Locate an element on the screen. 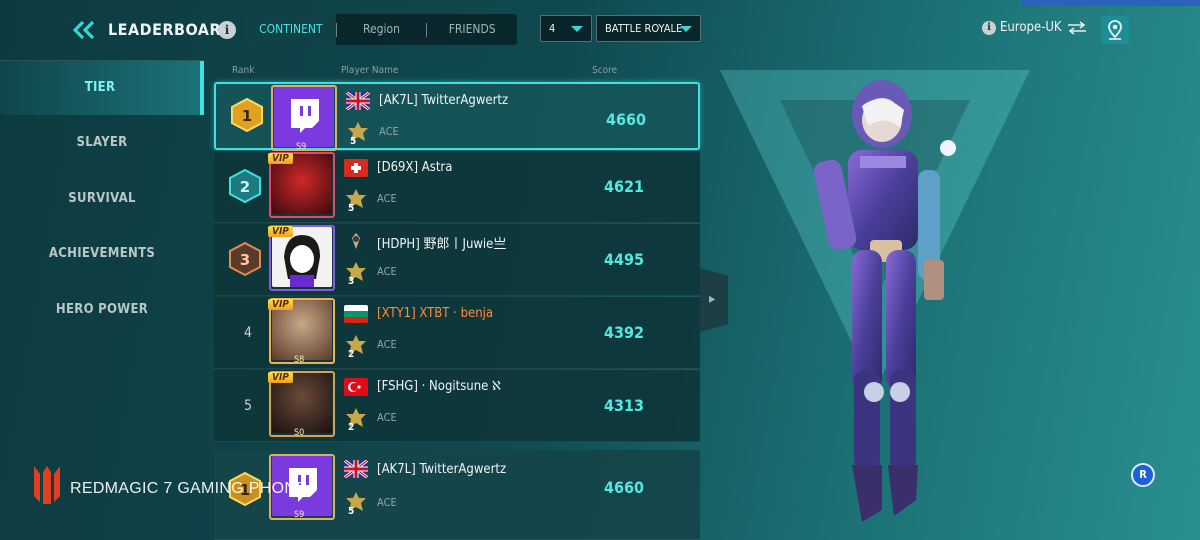  tab-friends: FRIENDS is located at coordinates (472, 29).